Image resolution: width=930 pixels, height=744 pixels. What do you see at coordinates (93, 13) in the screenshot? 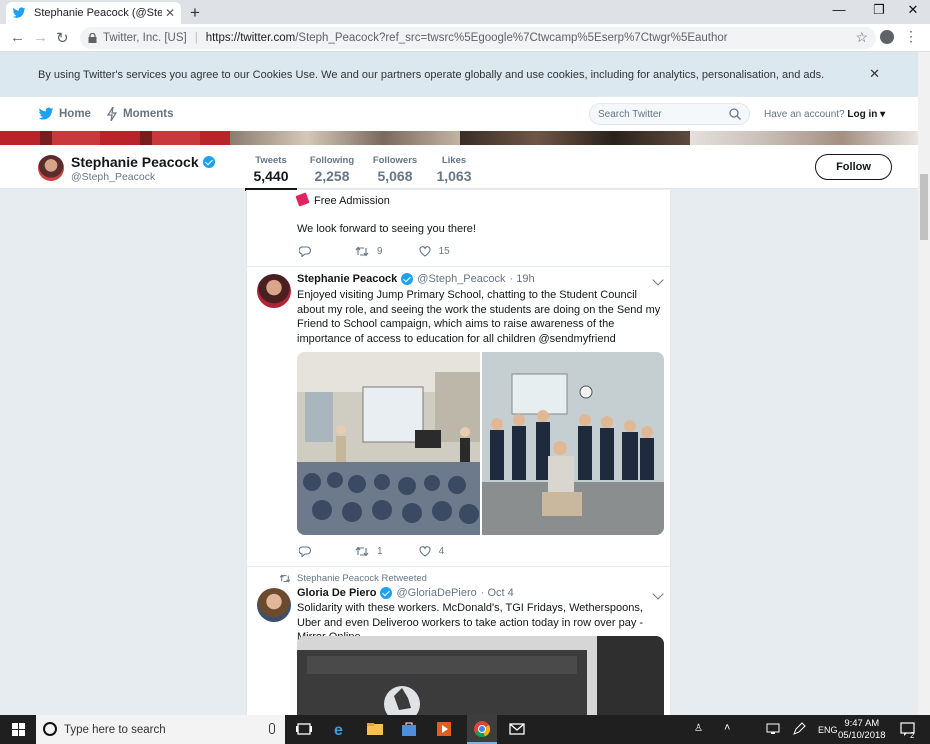
I see `browser-tab: Stephanie Peacock (@Steph_Pea ✕` at bounding box center [93, 13].